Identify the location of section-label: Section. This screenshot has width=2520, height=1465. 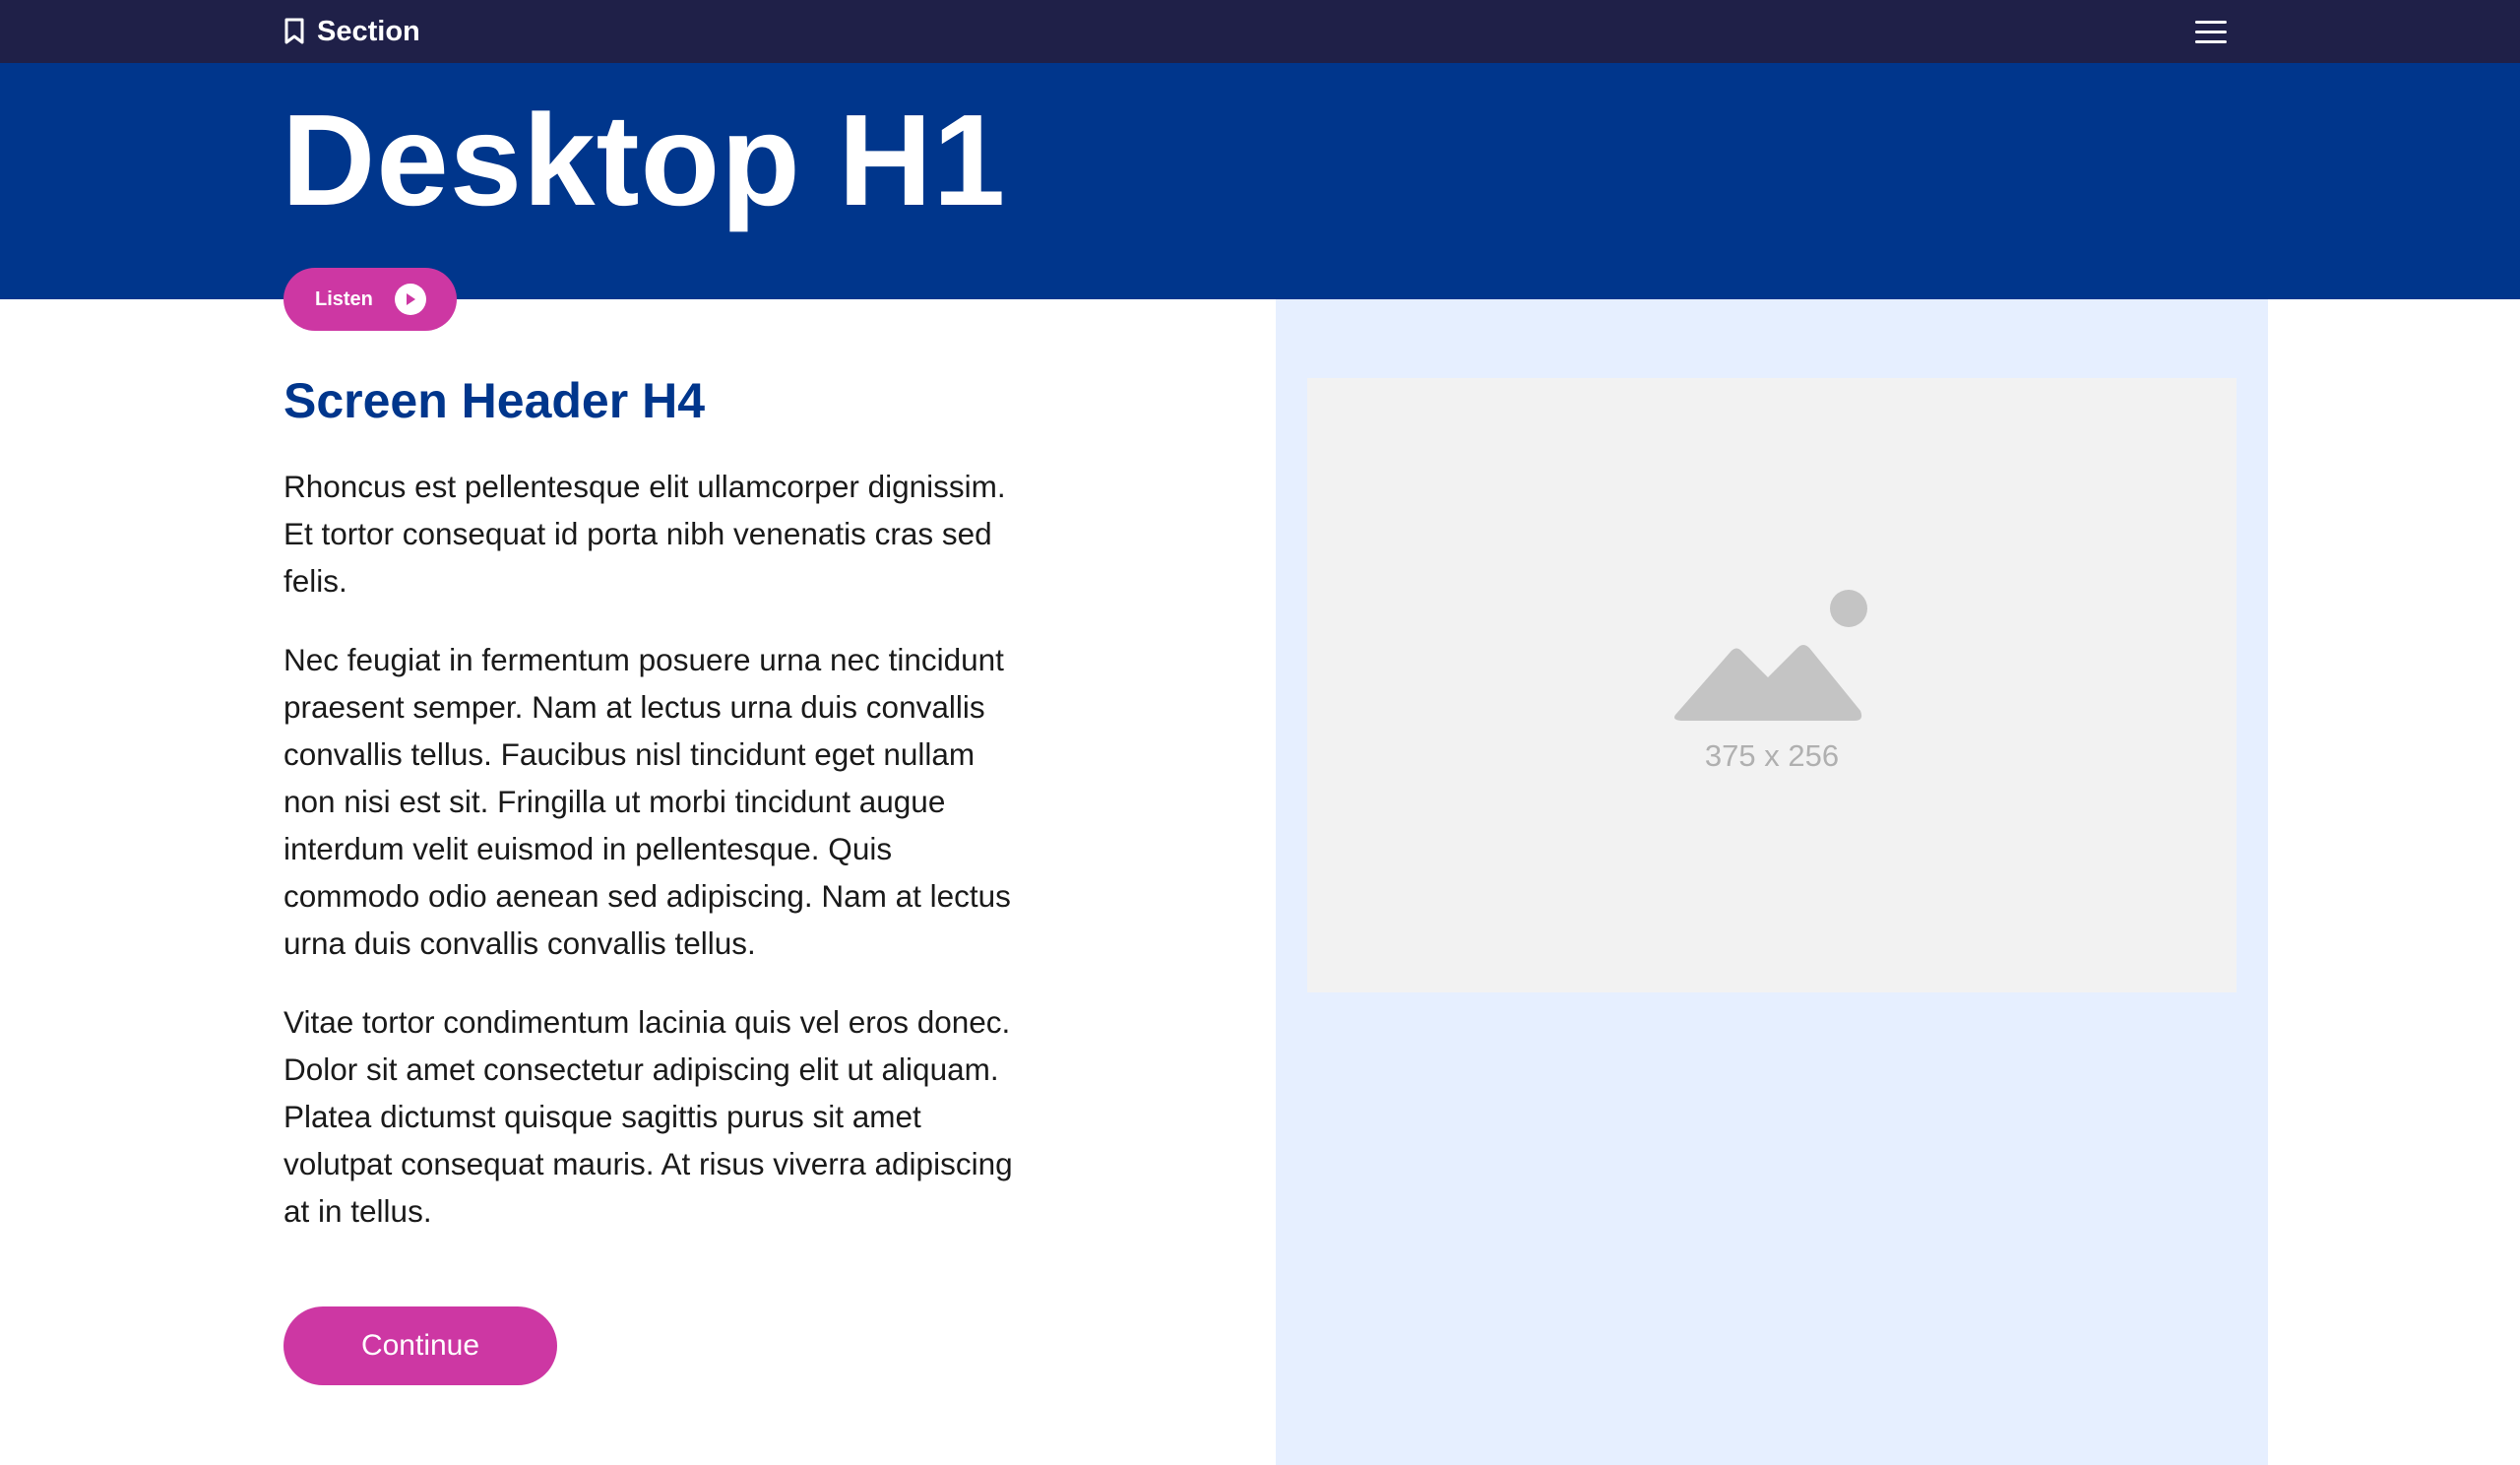
(368, 31).